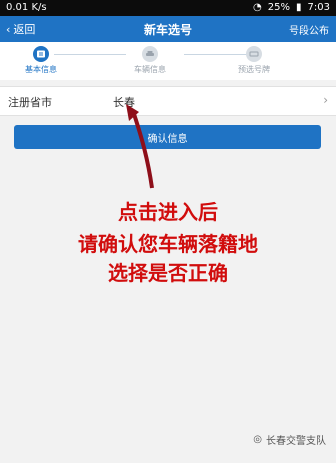 The image size is (336, 463). Describe the element at coordinates (299, 7) in the screenshot. I see `battery-icon: ▮` at that location.